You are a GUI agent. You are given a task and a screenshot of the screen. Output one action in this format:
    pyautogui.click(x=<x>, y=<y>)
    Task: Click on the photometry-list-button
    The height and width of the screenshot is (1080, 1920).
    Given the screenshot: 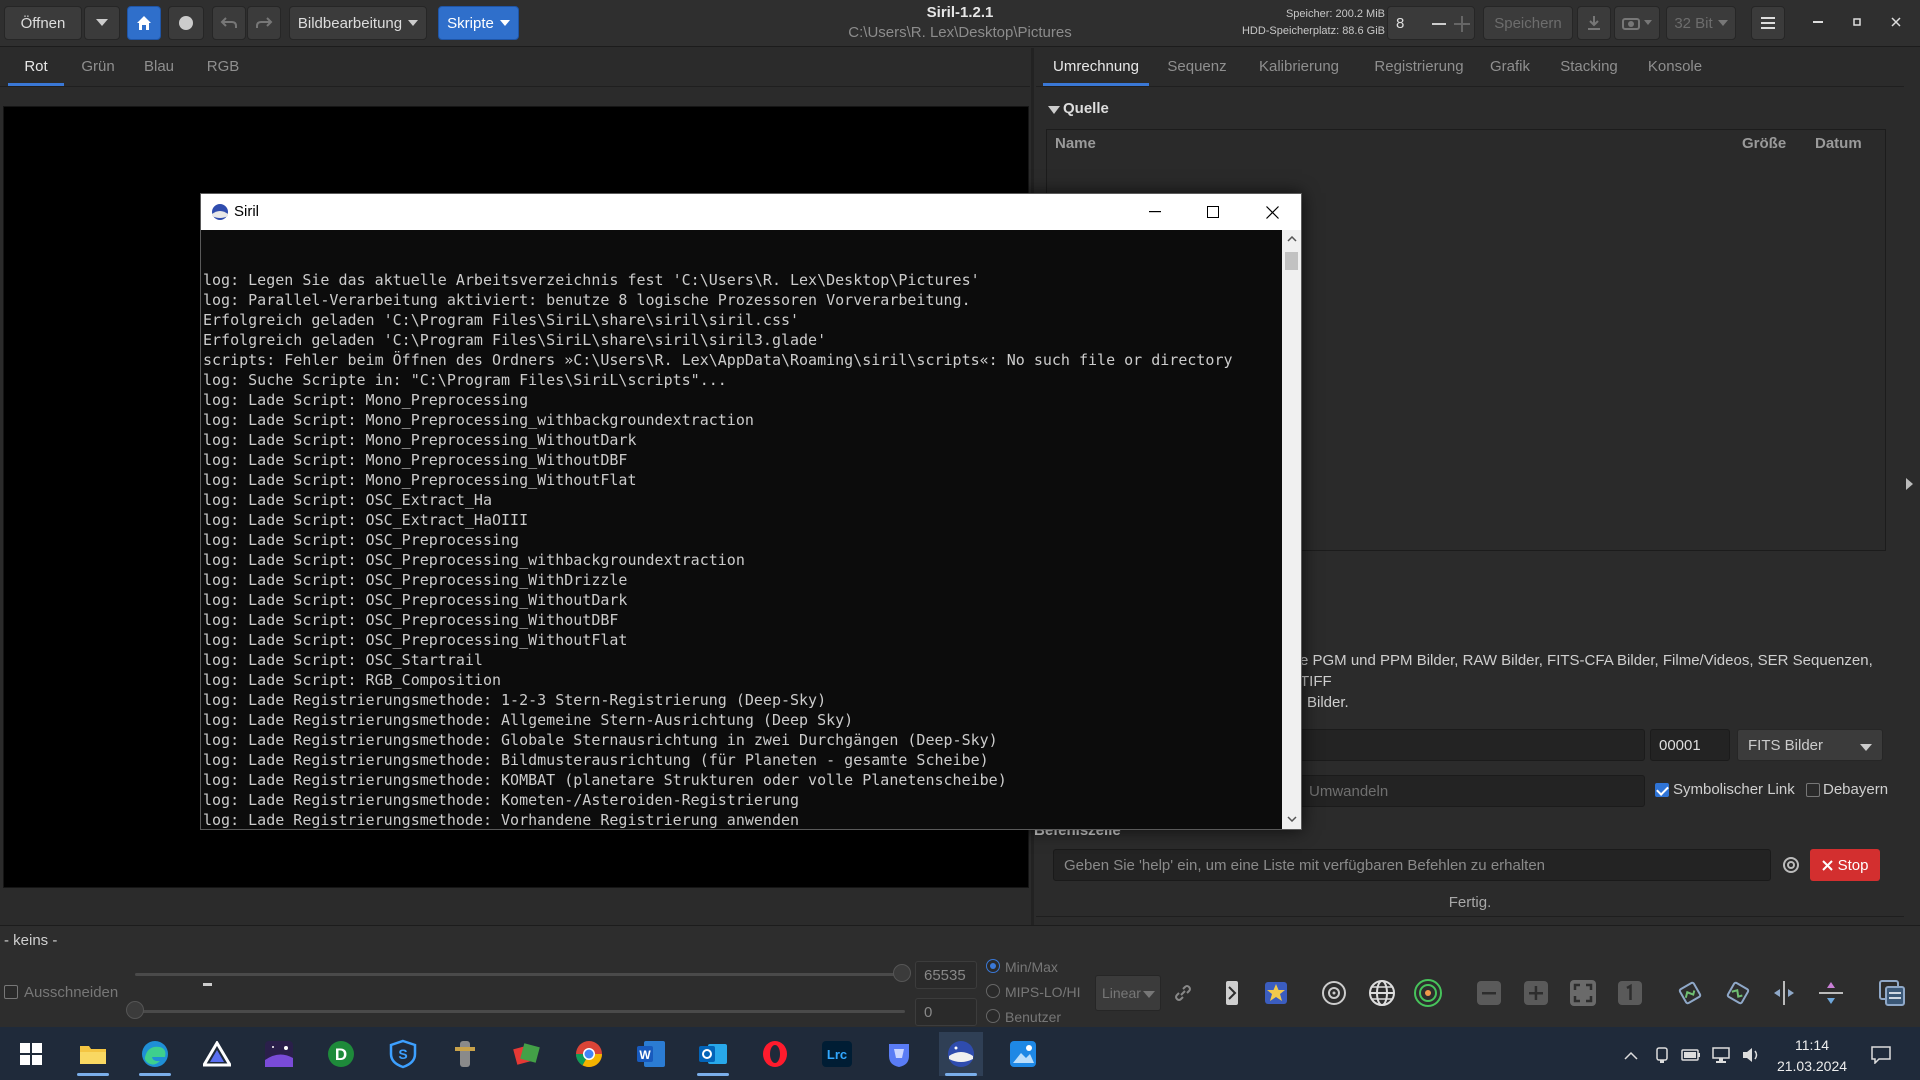 What is the action you would take?
    pyautogui.click(x=1892, y=993)
    